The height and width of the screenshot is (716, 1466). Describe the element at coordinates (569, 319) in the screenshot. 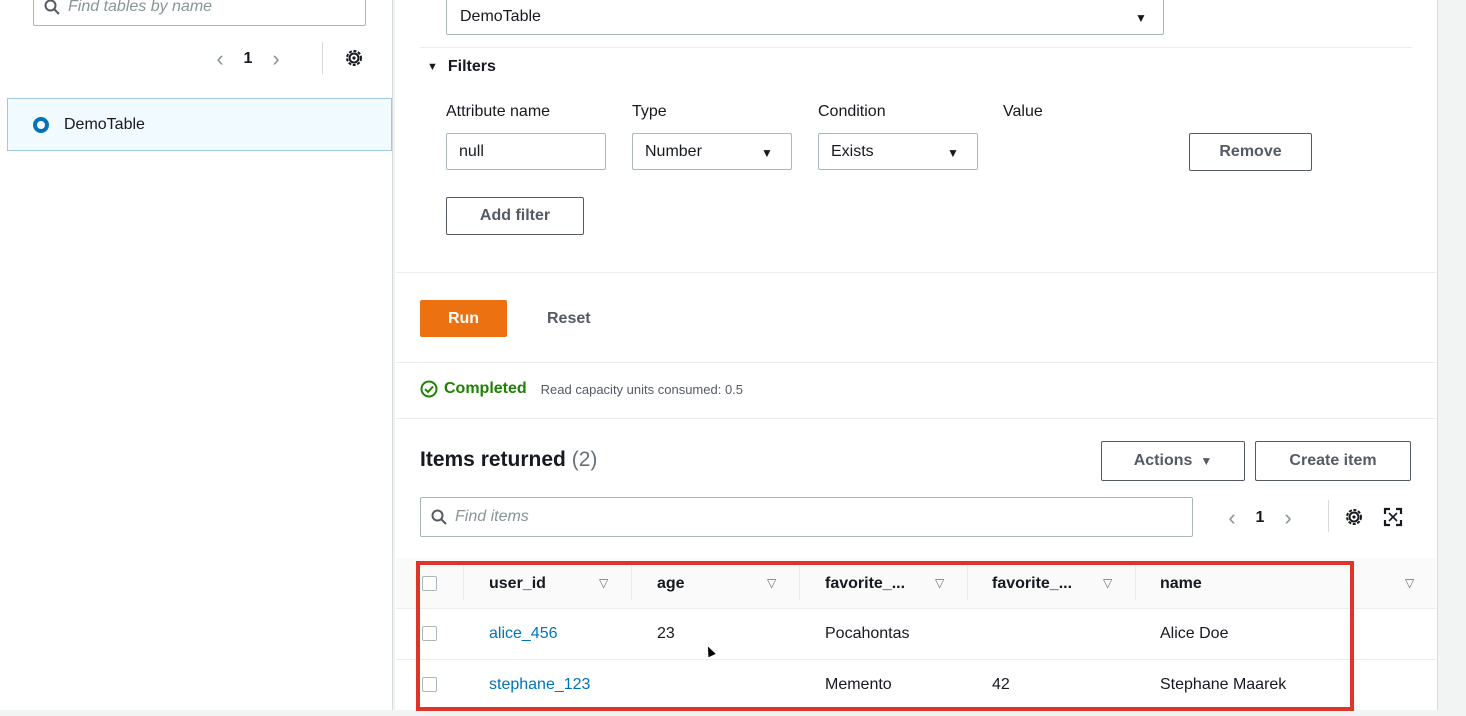

I see `reset-button: Reset` at that location.